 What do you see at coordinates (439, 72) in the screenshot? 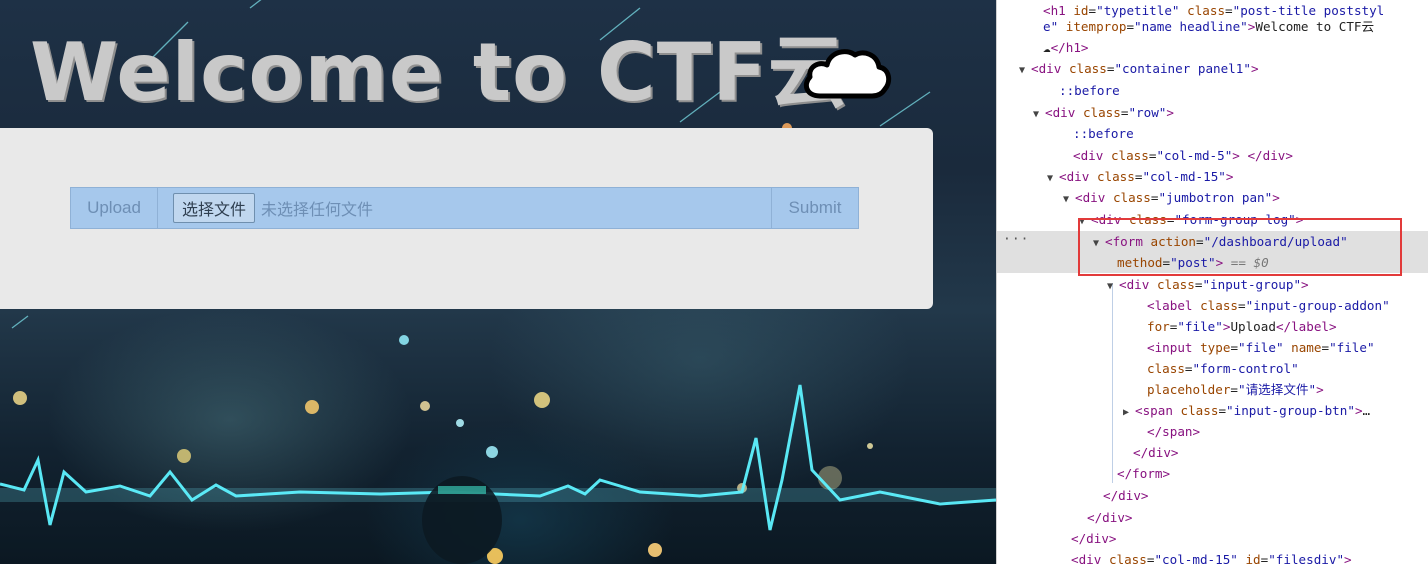
I see `site-title: Welcome to CTF云` at bounding box center [439, 72].